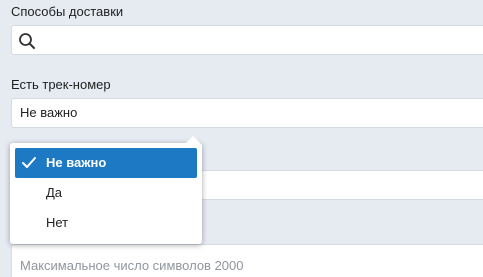 Image resolution: width=483 pixels, height=277 pixels. Describe the element at coordinates (29, 162) in the screenshot. I see `check-icon` at that location.